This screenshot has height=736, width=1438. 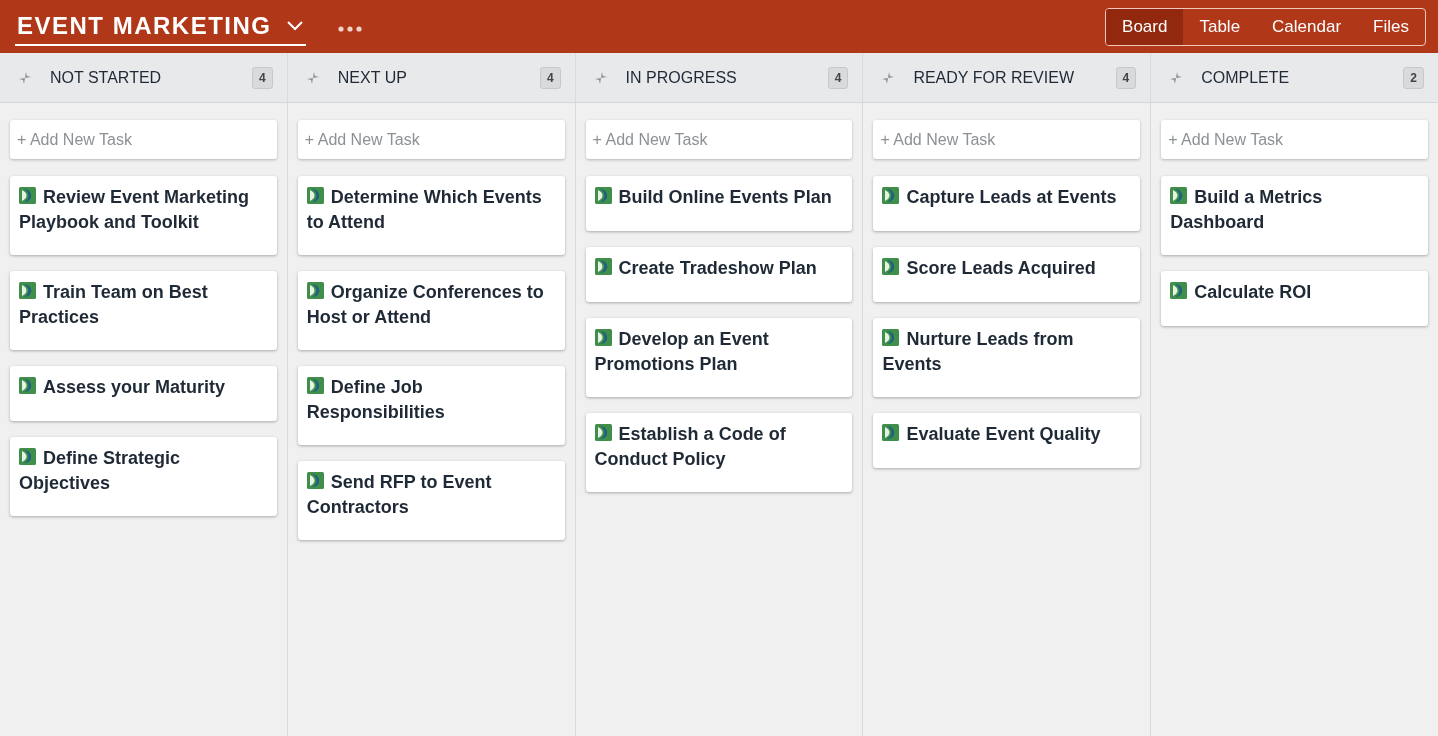 What do you see at coordinates (978, 352) in the screenshot?
I see `task-title: Nurture Leads from Events` at bounding box center [978, 352].